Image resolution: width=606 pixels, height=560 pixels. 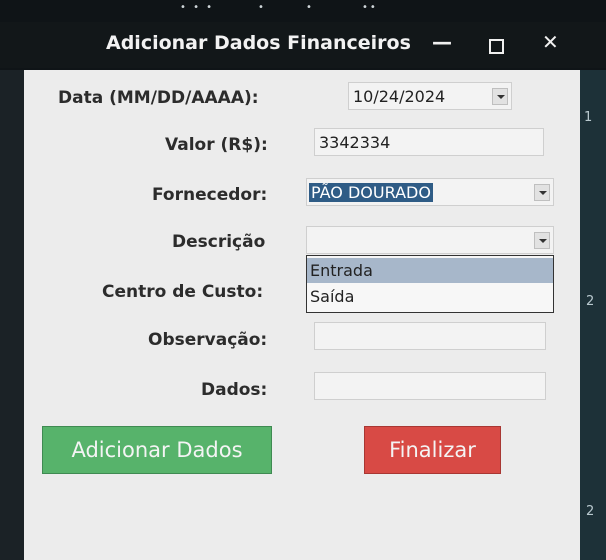 I want to click on minimize-button: —, so click(x=442, y=42).